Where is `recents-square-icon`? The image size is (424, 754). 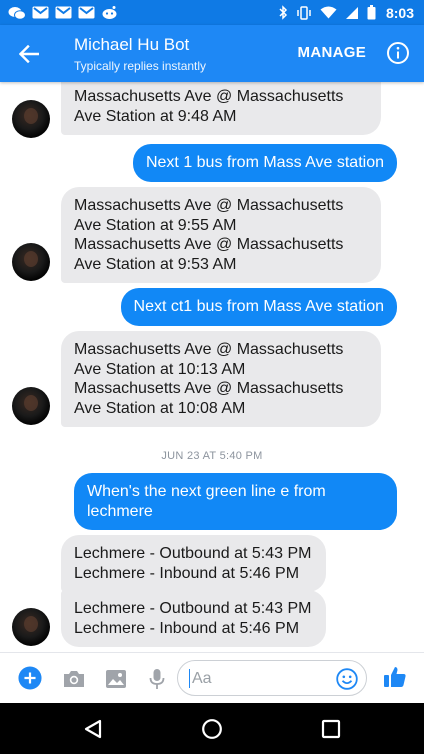 recents-square-icon is located at coordinates (331, 729).